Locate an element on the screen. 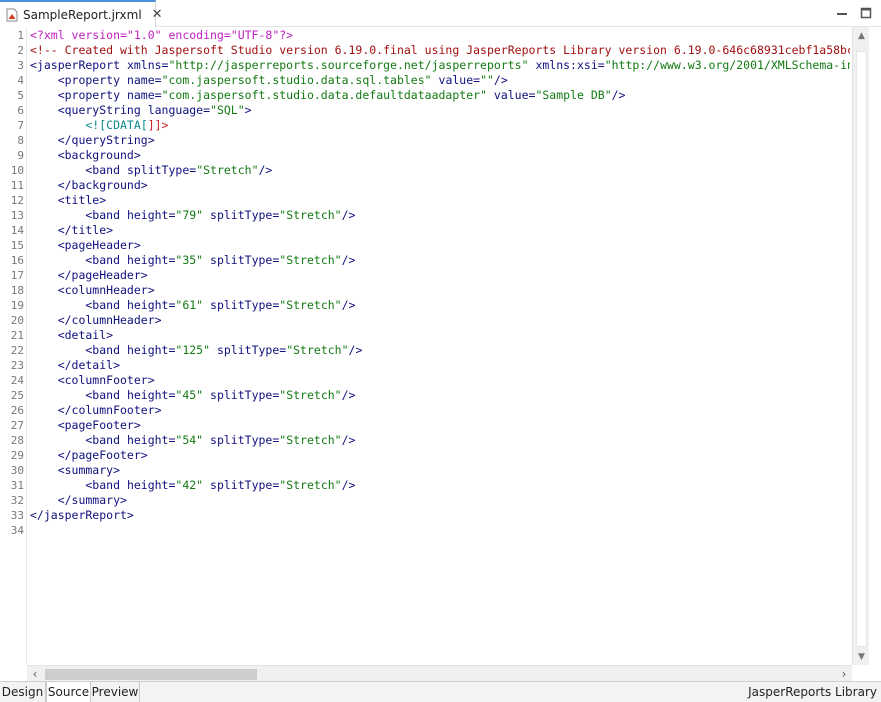  code-line: <columnFooter> is located at coordinates (92, 380).